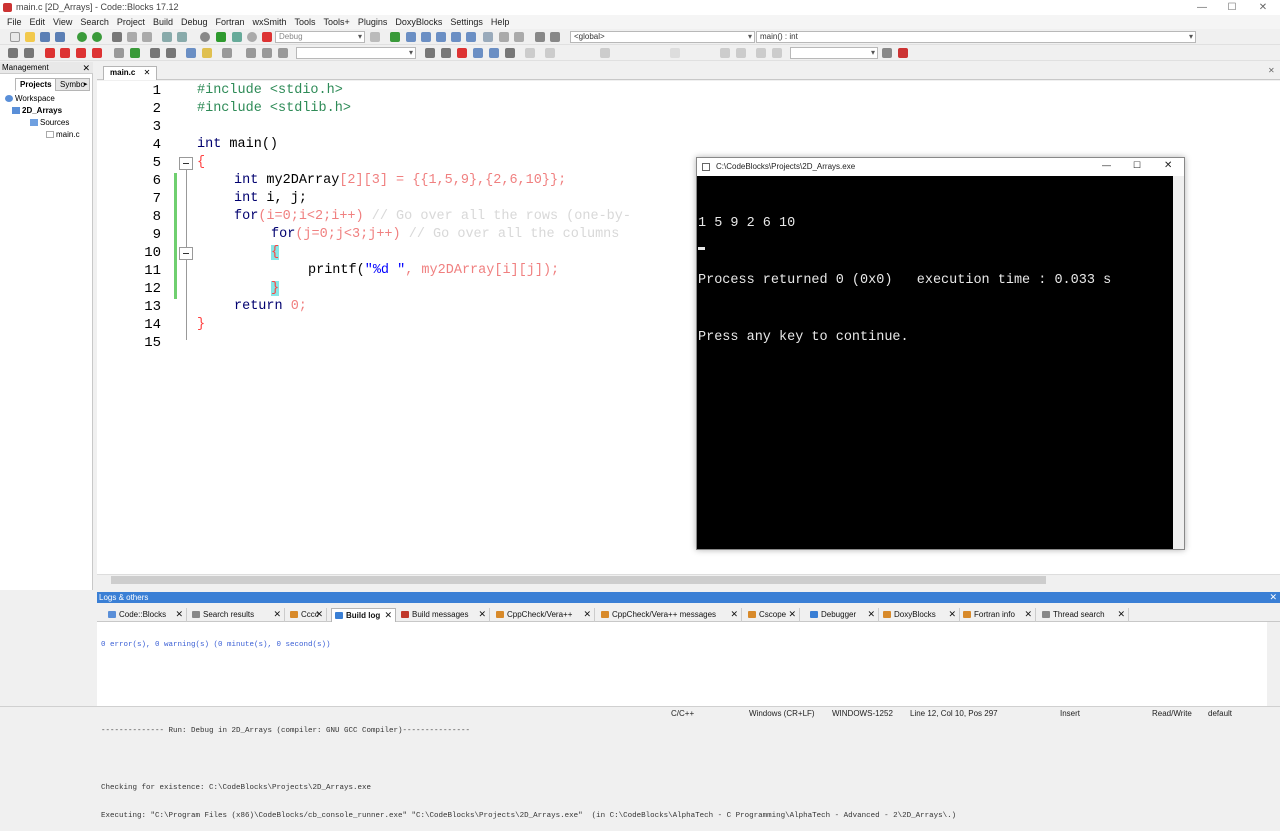 This screenshot has width=1280, height=831. I want to click on log-tab-cccc: Cccc ✕, so click(307, 615).